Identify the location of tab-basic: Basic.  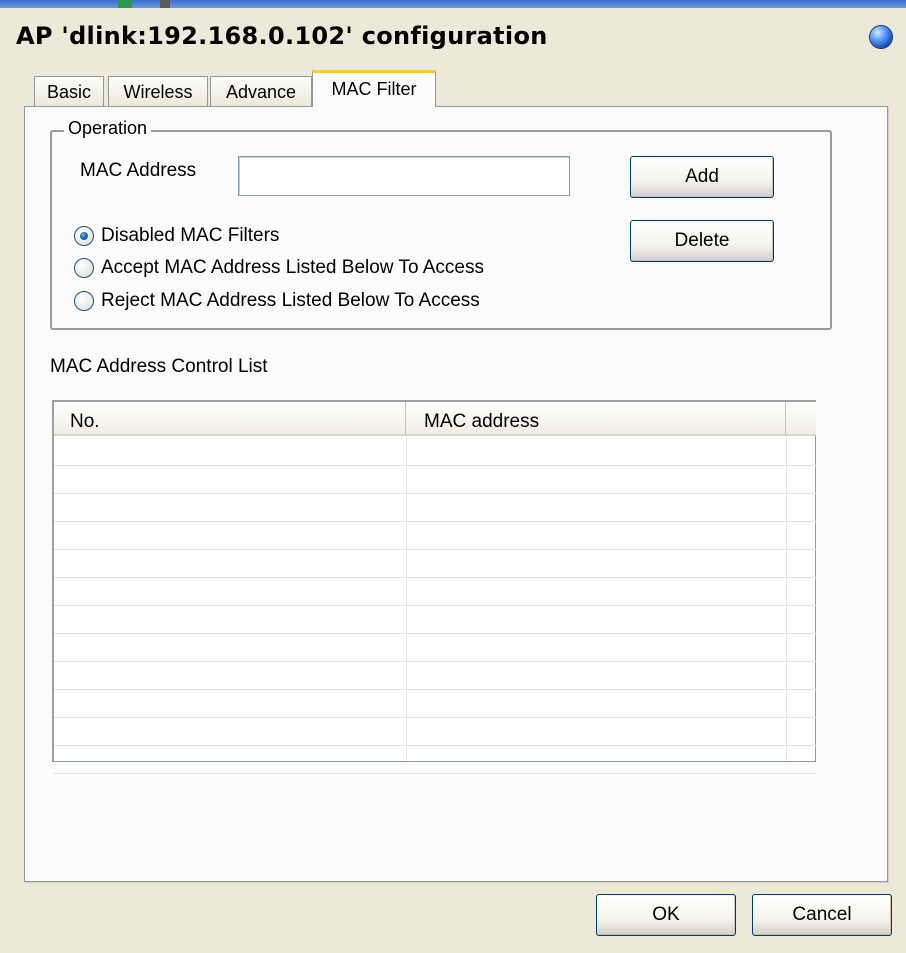
(69, 91).